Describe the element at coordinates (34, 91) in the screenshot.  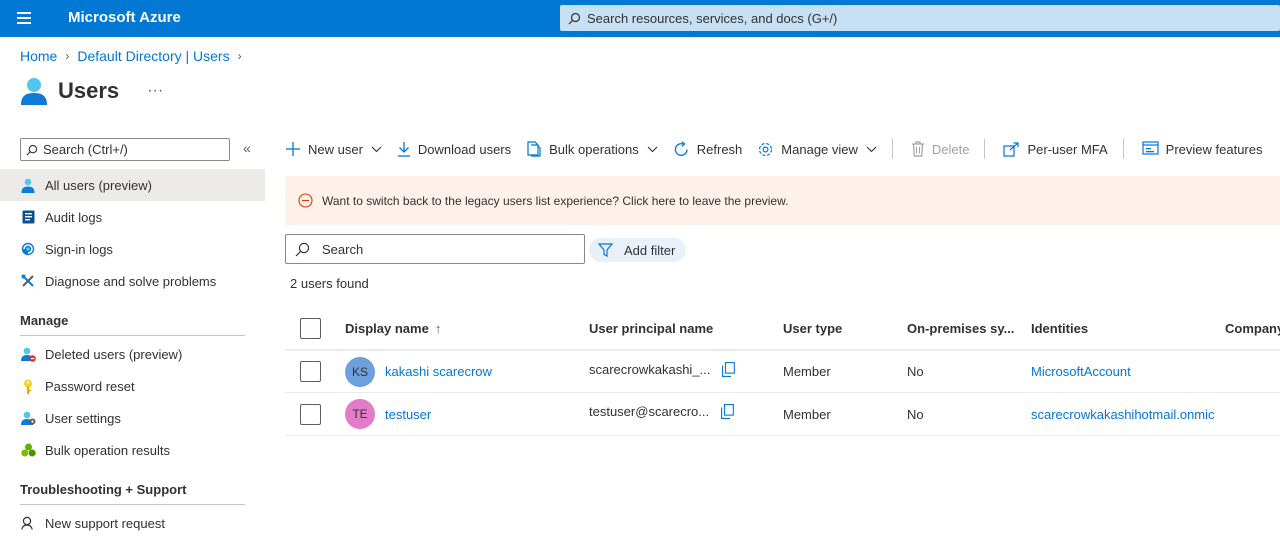
I see `users-icon` at that location.